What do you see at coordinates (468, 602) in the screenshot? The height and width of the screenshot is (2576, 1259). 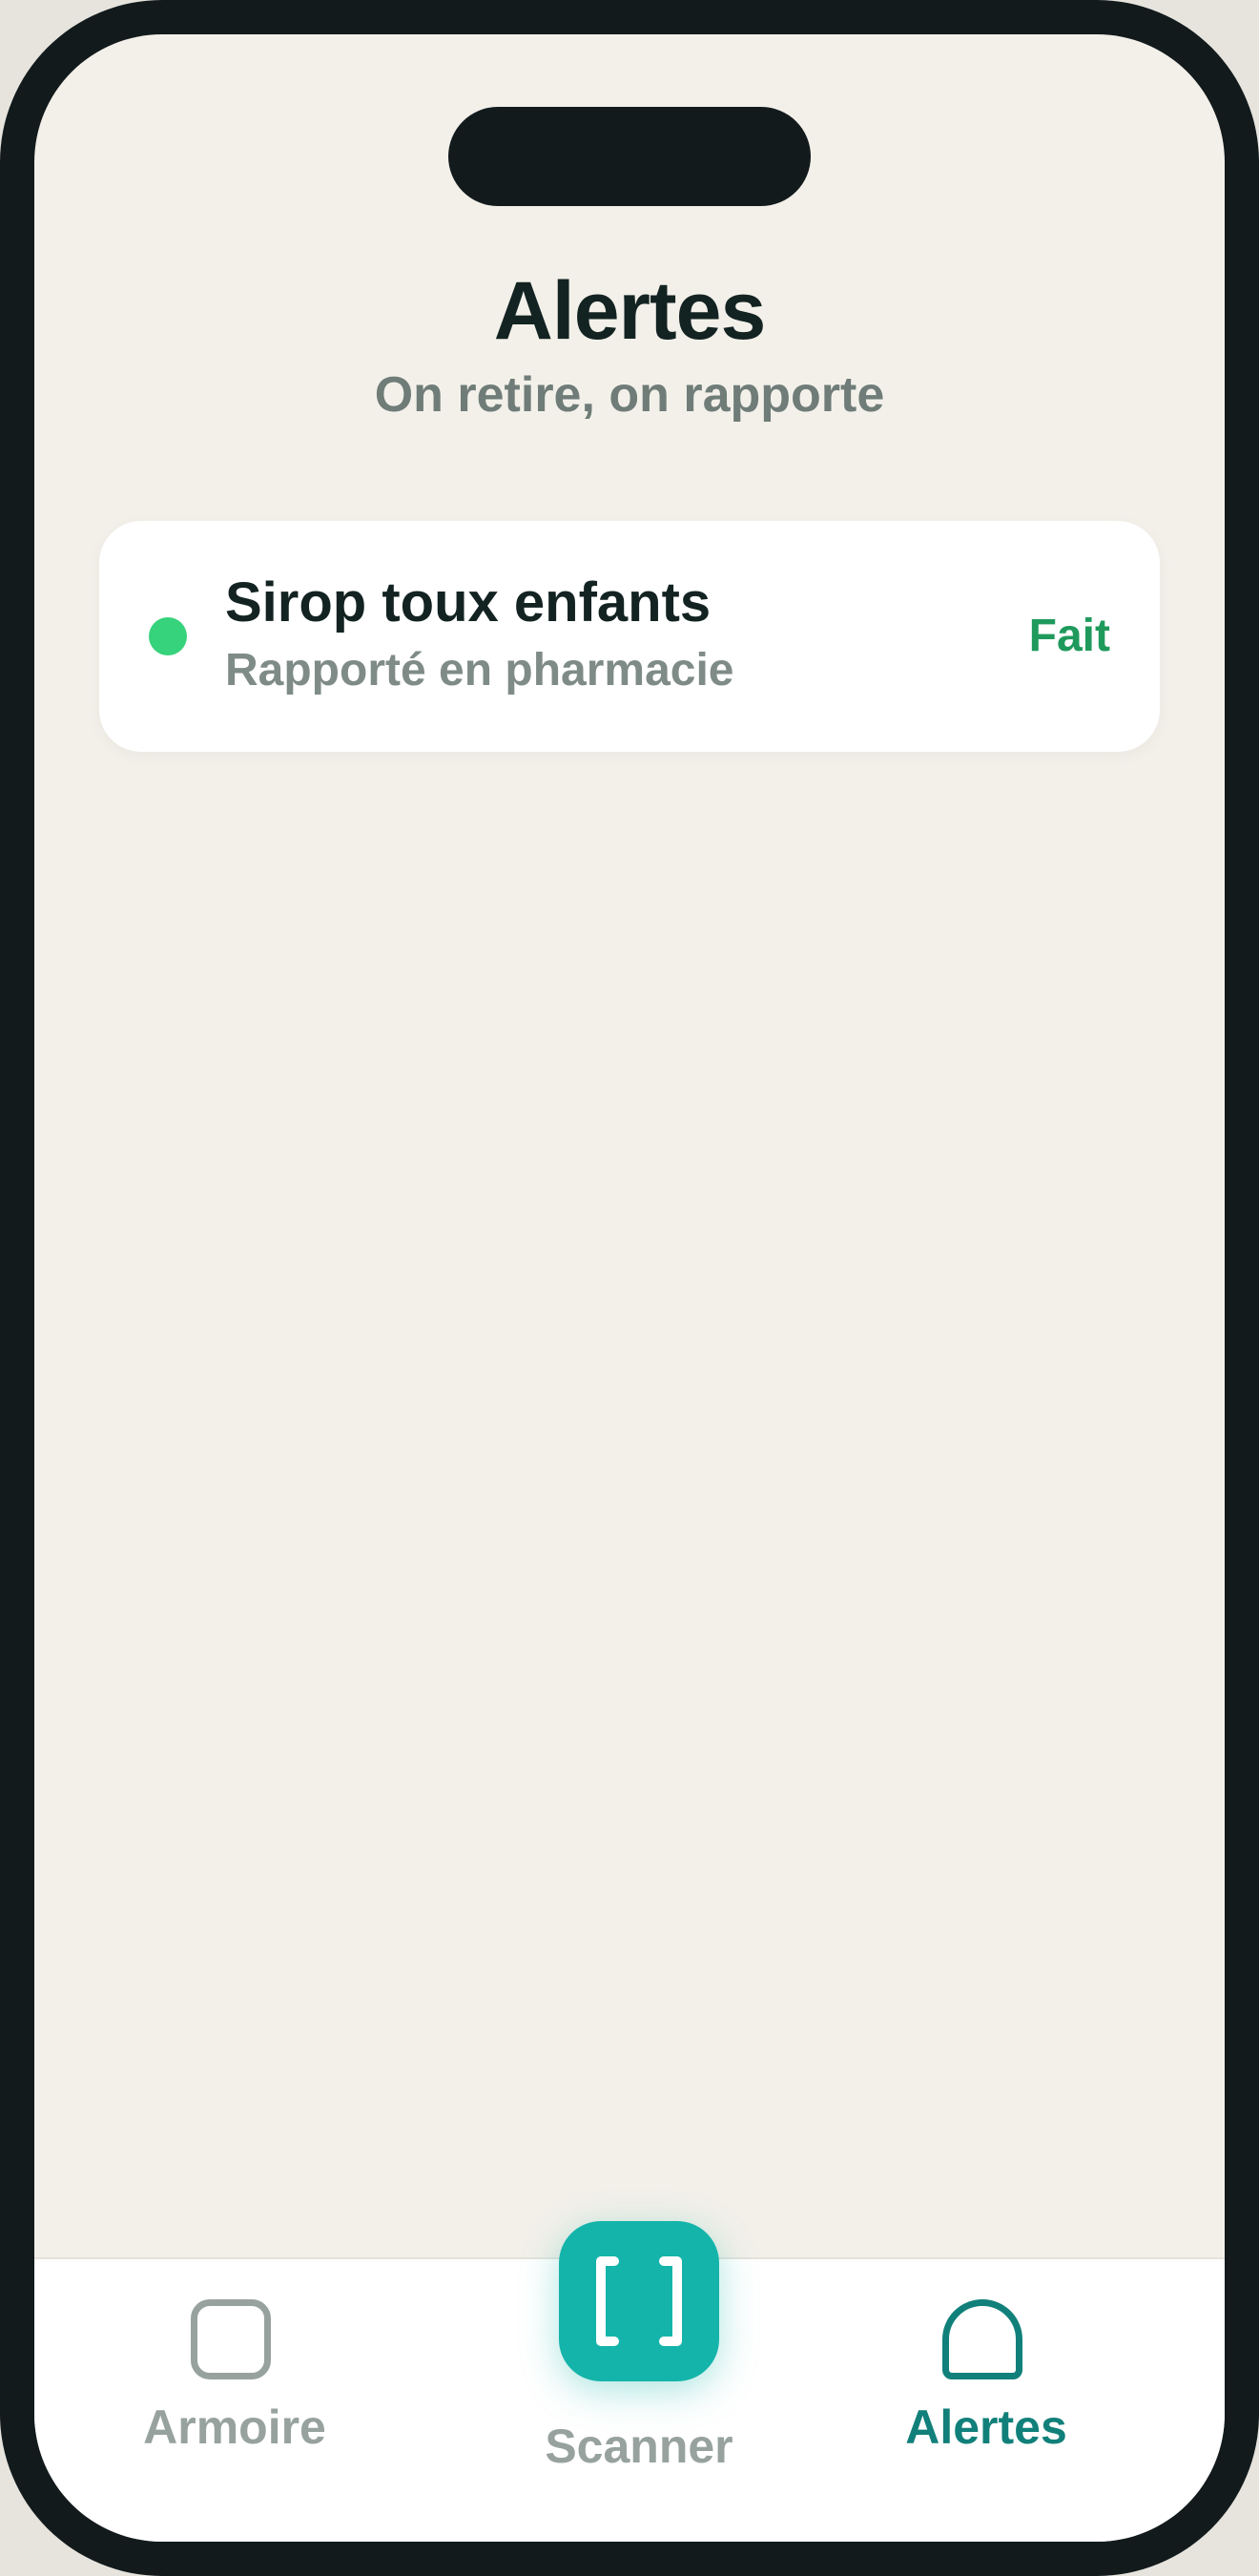 I see `alert-name: Sirop toux enfants` at bounding box center [468, 602].